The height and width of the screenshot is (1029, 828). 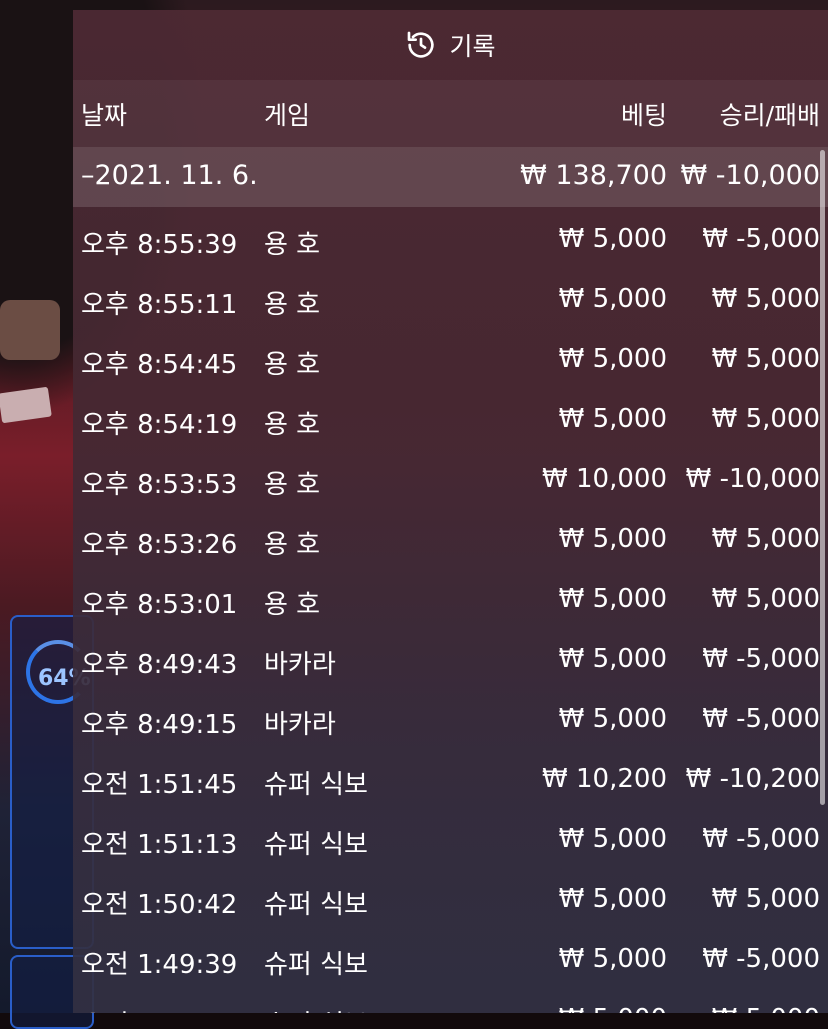 What do you see at coordinates (604, 479) in the screenshot?
I see `row-bet: ₩ 10,000` at bounding box center [604, 479].